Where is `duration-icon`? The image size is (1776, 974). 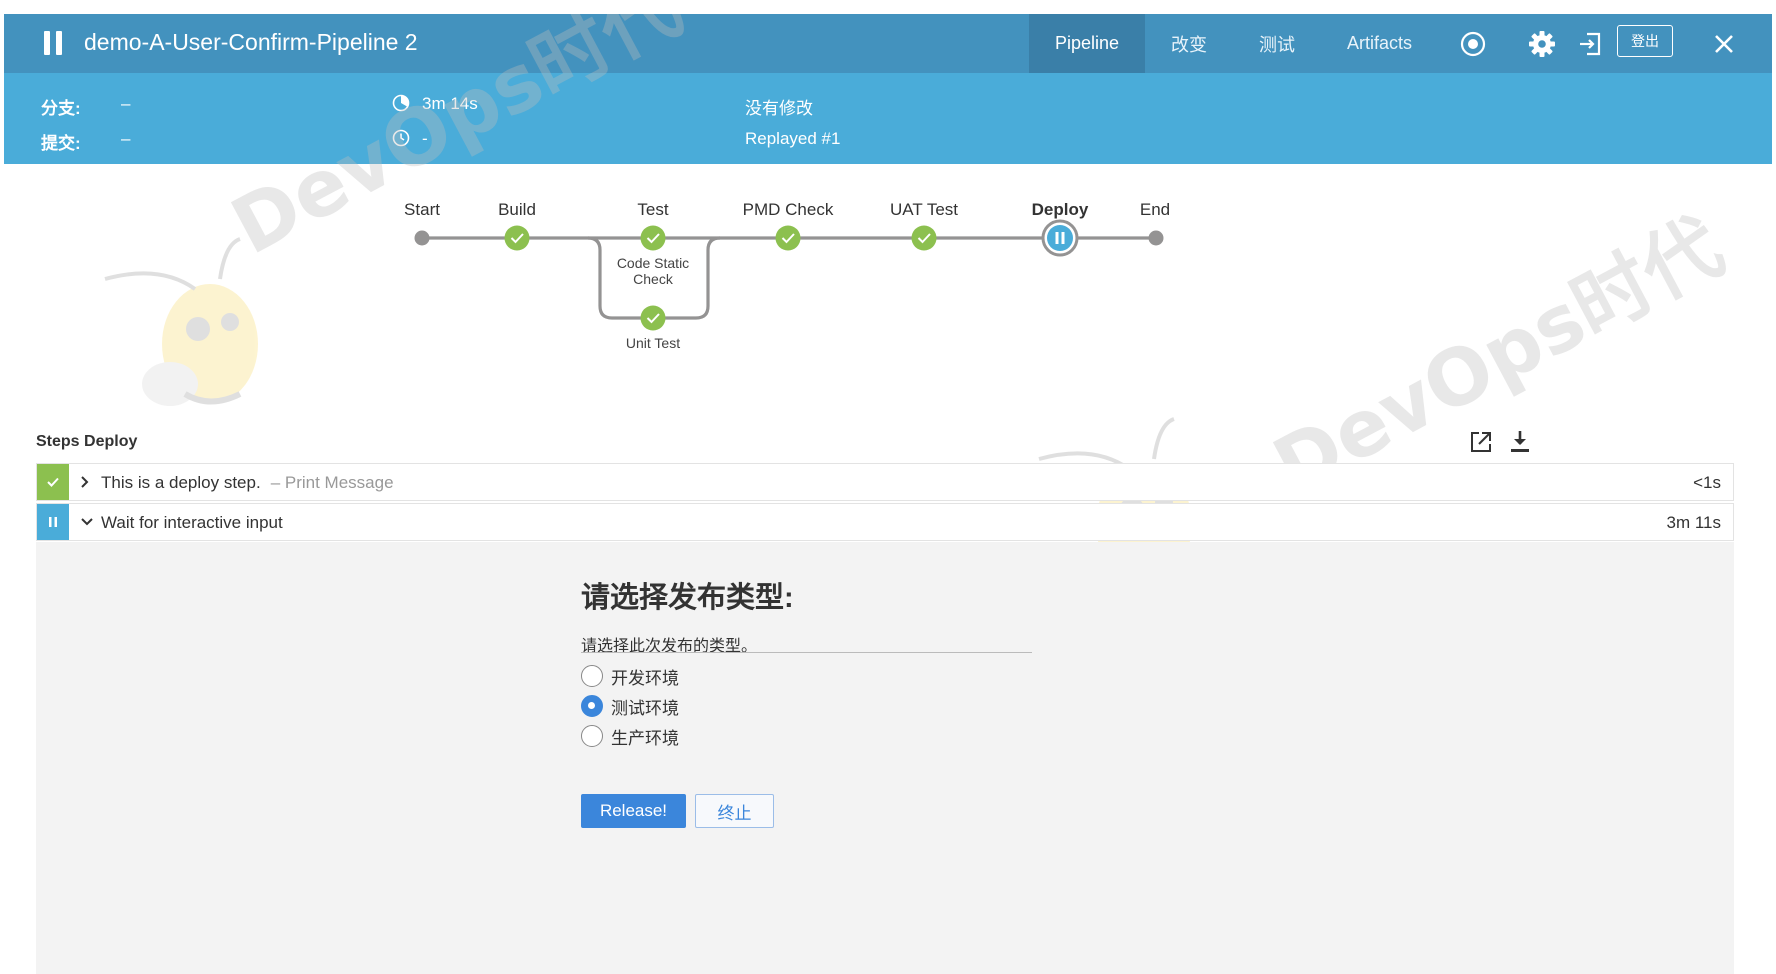 duration-icon is located at coordinates (401, 103).